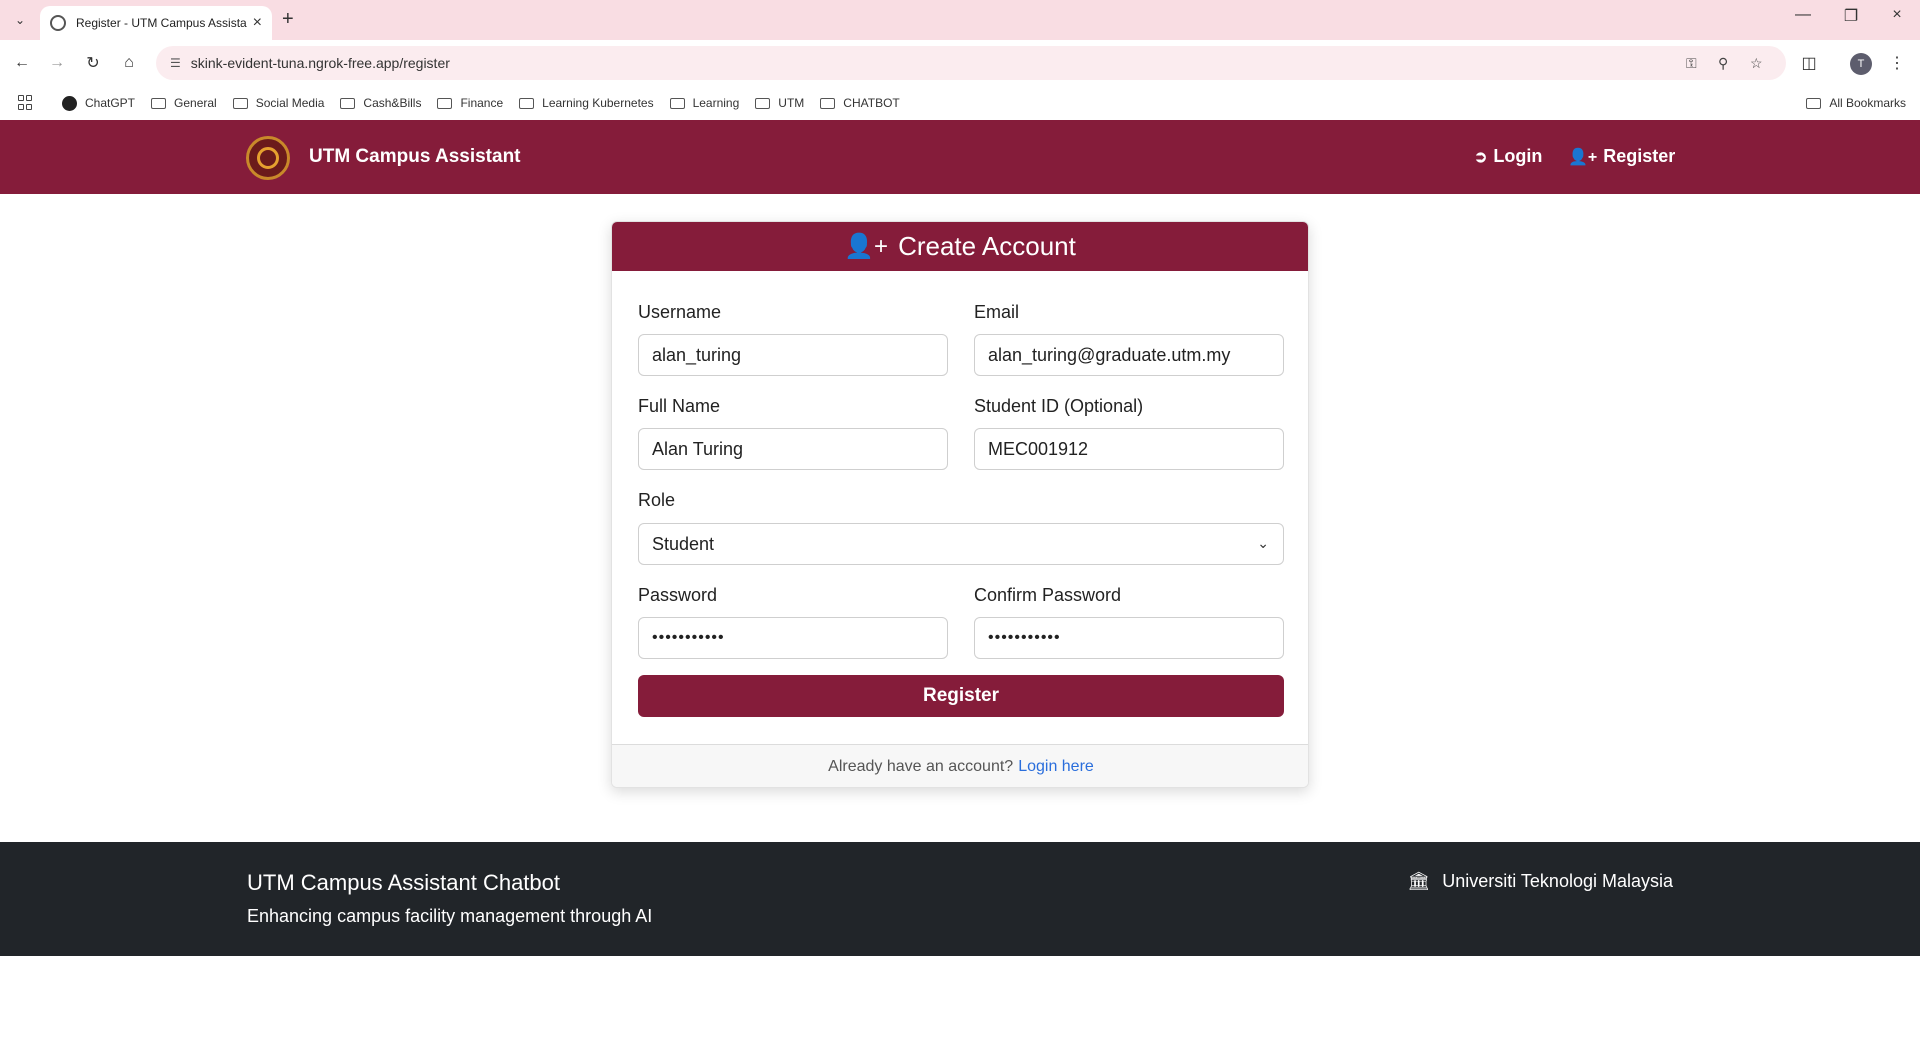 The image size is (1920, 1050). I want to click on role-select: Student ⌄, so click(961, 544).